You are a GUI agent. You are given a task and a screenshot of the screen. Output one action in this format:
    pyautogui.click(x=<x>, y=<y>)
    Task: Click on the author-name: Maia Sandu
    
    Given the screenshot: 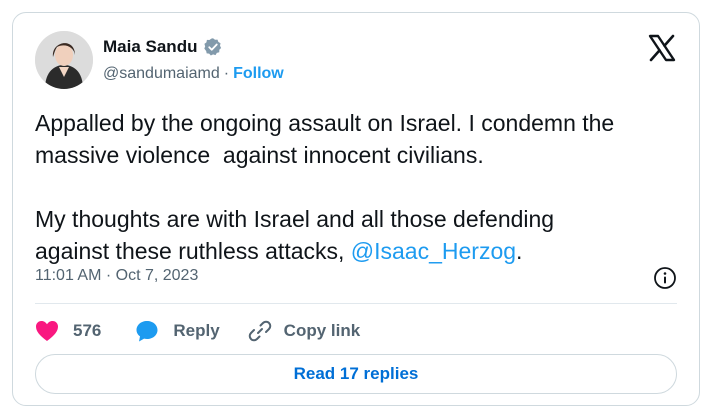 What is the action you would take?
    pyautogui.click(x=150, y=47)
    